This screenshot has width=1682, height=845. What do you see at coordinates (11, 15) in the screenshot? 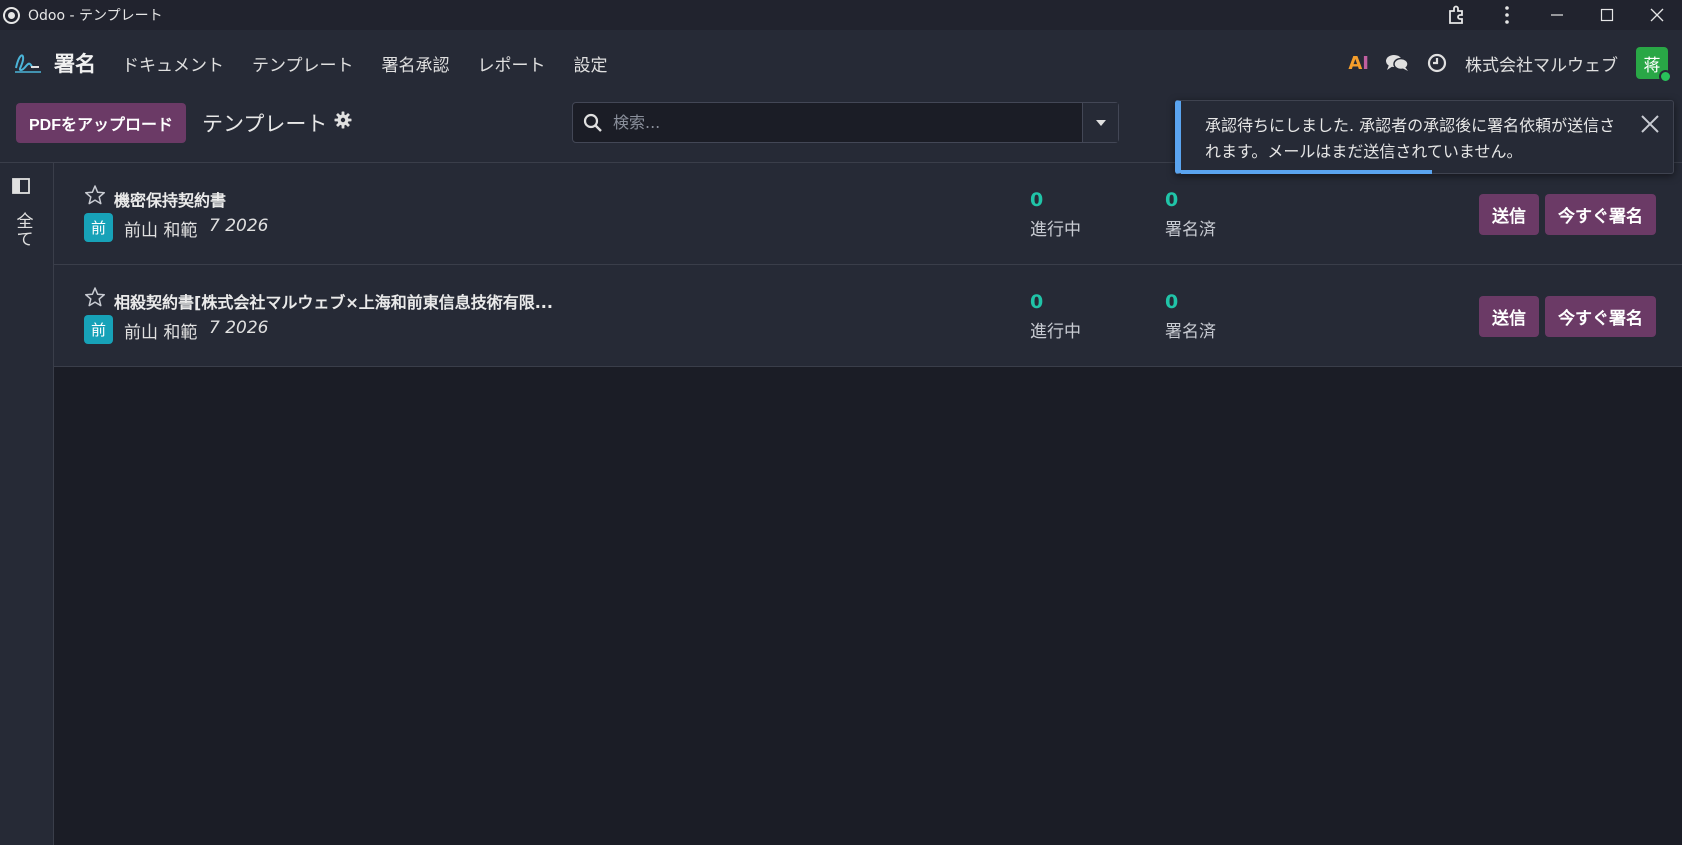
I see `odoo-app-icon` at bounding box center [11, 15].